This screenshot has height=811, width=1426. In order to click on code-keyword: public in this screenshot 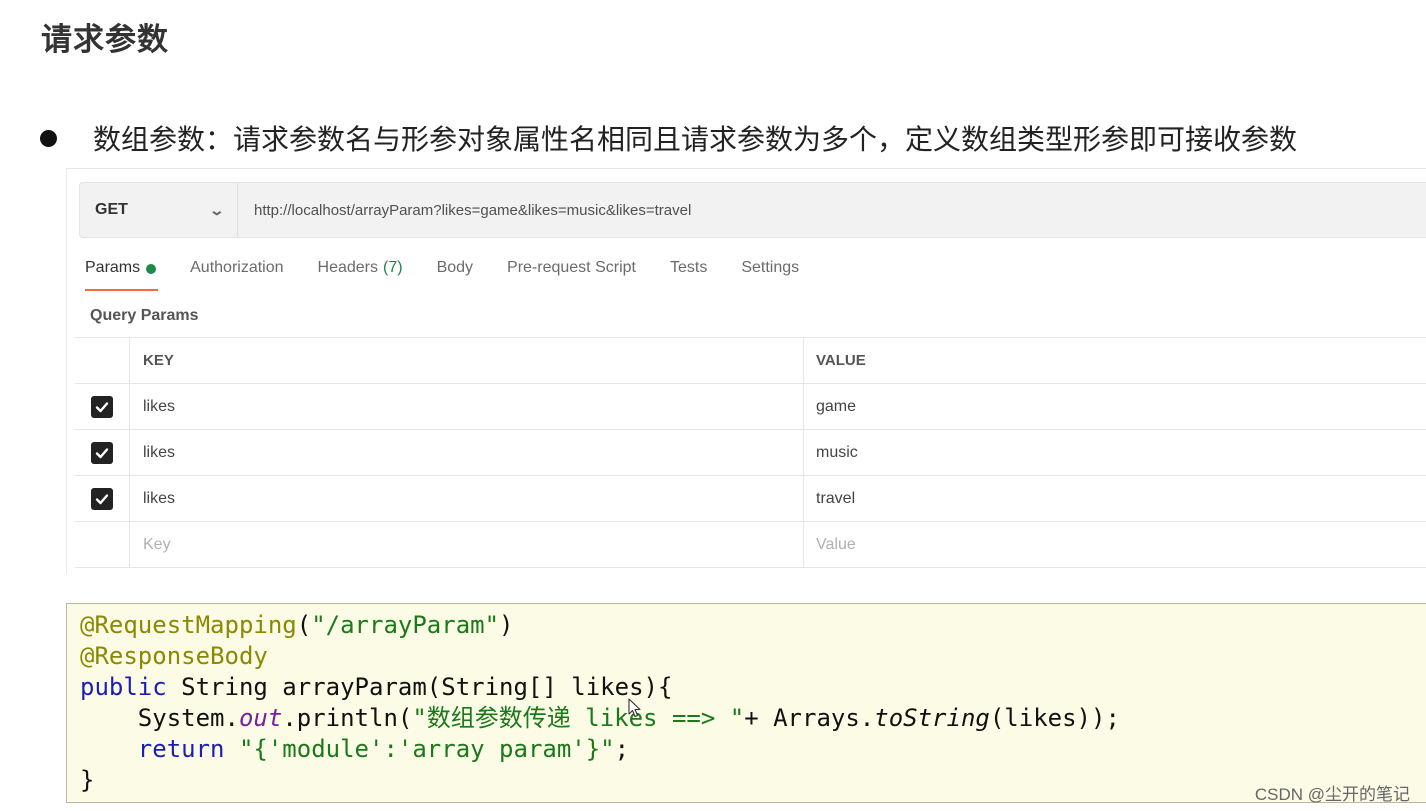, I will do `click(123, 687)`.